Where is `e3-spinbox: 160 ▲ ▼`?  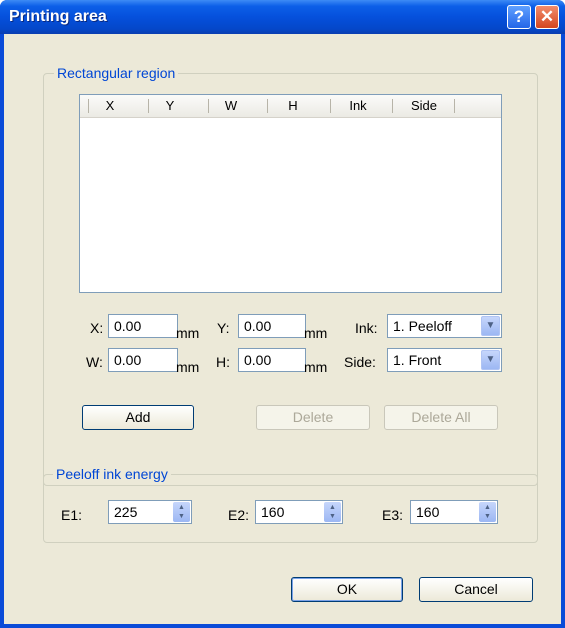
e3-spinbox: 160 ▲ ▼ is located at coordinates (454, 512).